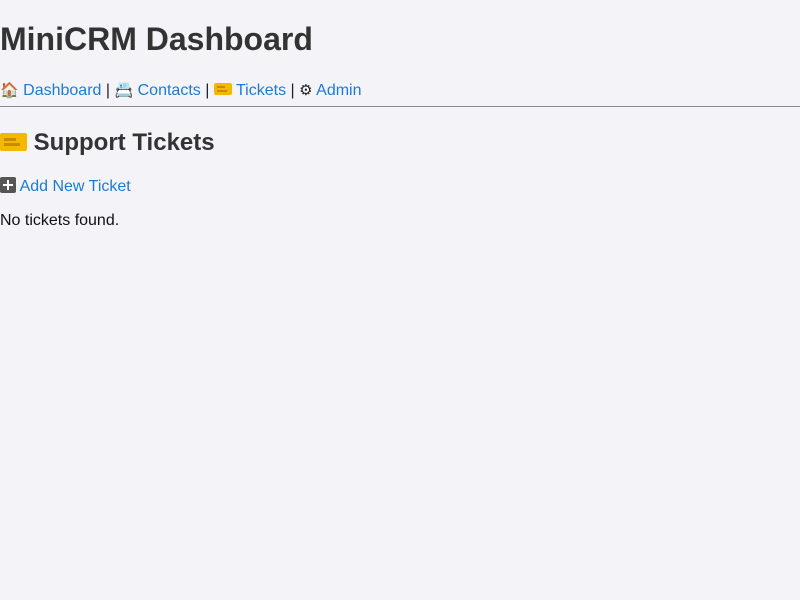 The image size is (800, 600). I want to click on fax-icon: 📇, so click(124, 90).